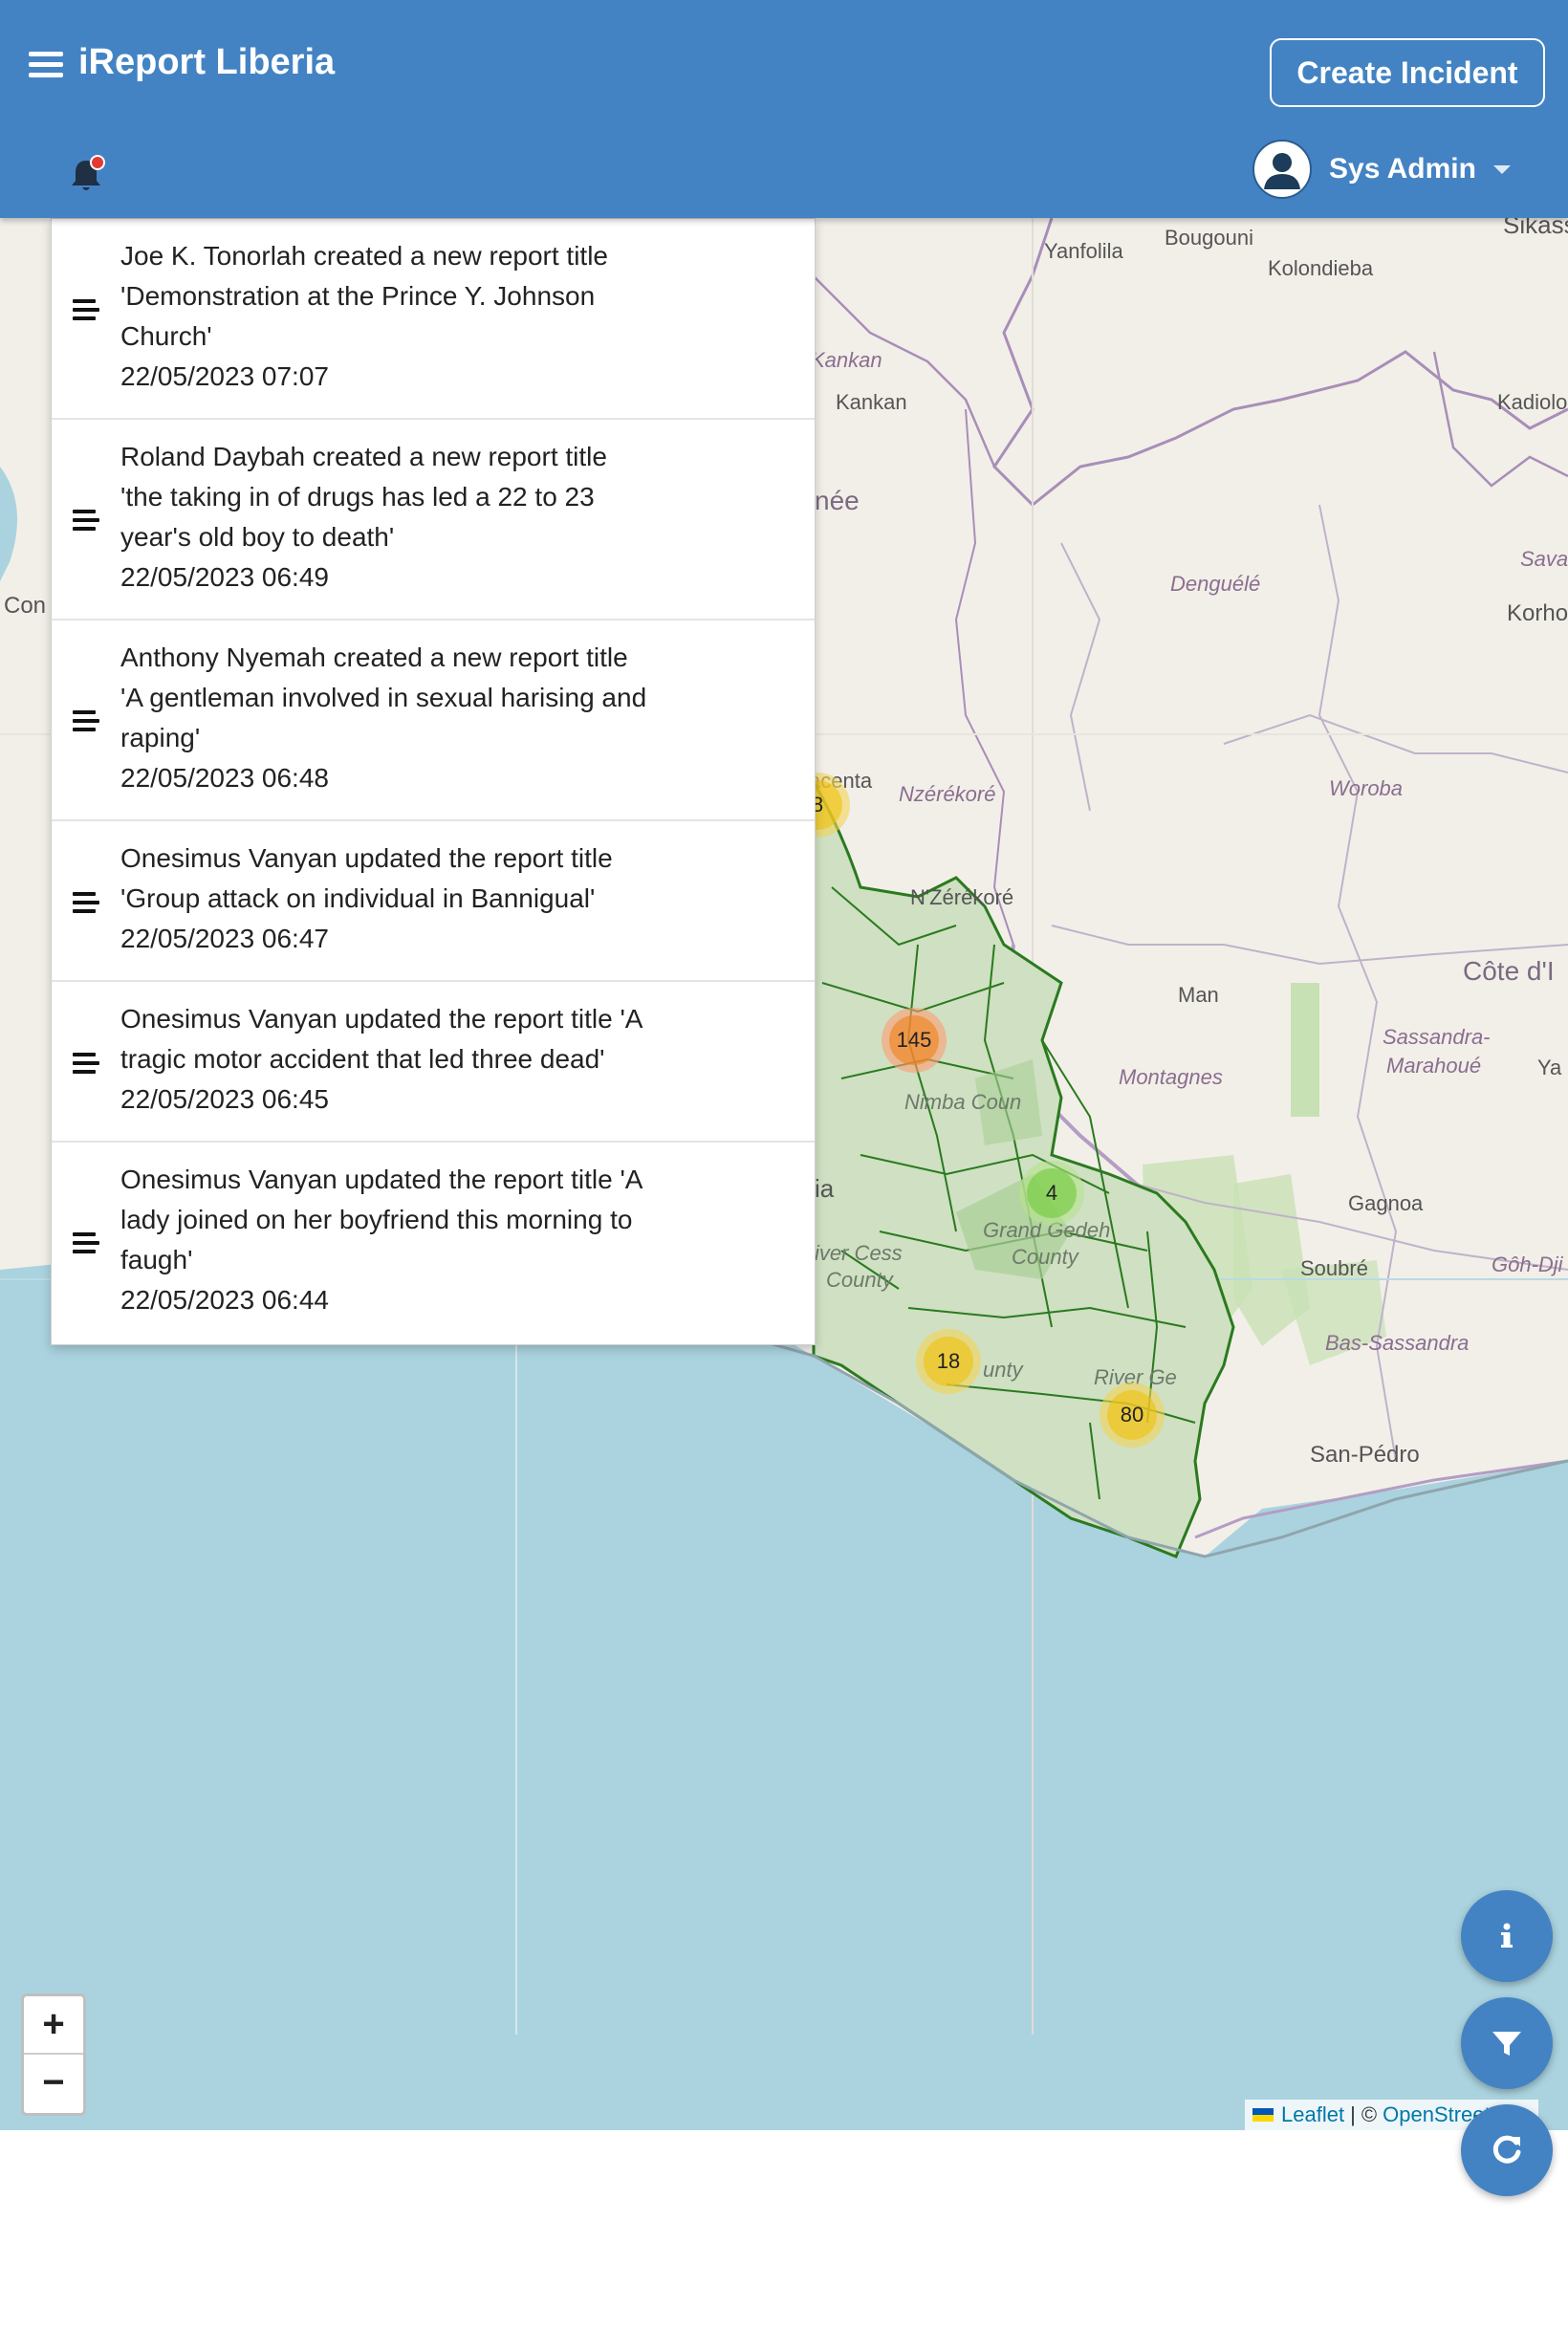 This screenshot has height=2352, width=1568. Describe the element at coordinates (1209, 238) in the screenshot. I see `map-label-bougouni: Bougouni` at that location.